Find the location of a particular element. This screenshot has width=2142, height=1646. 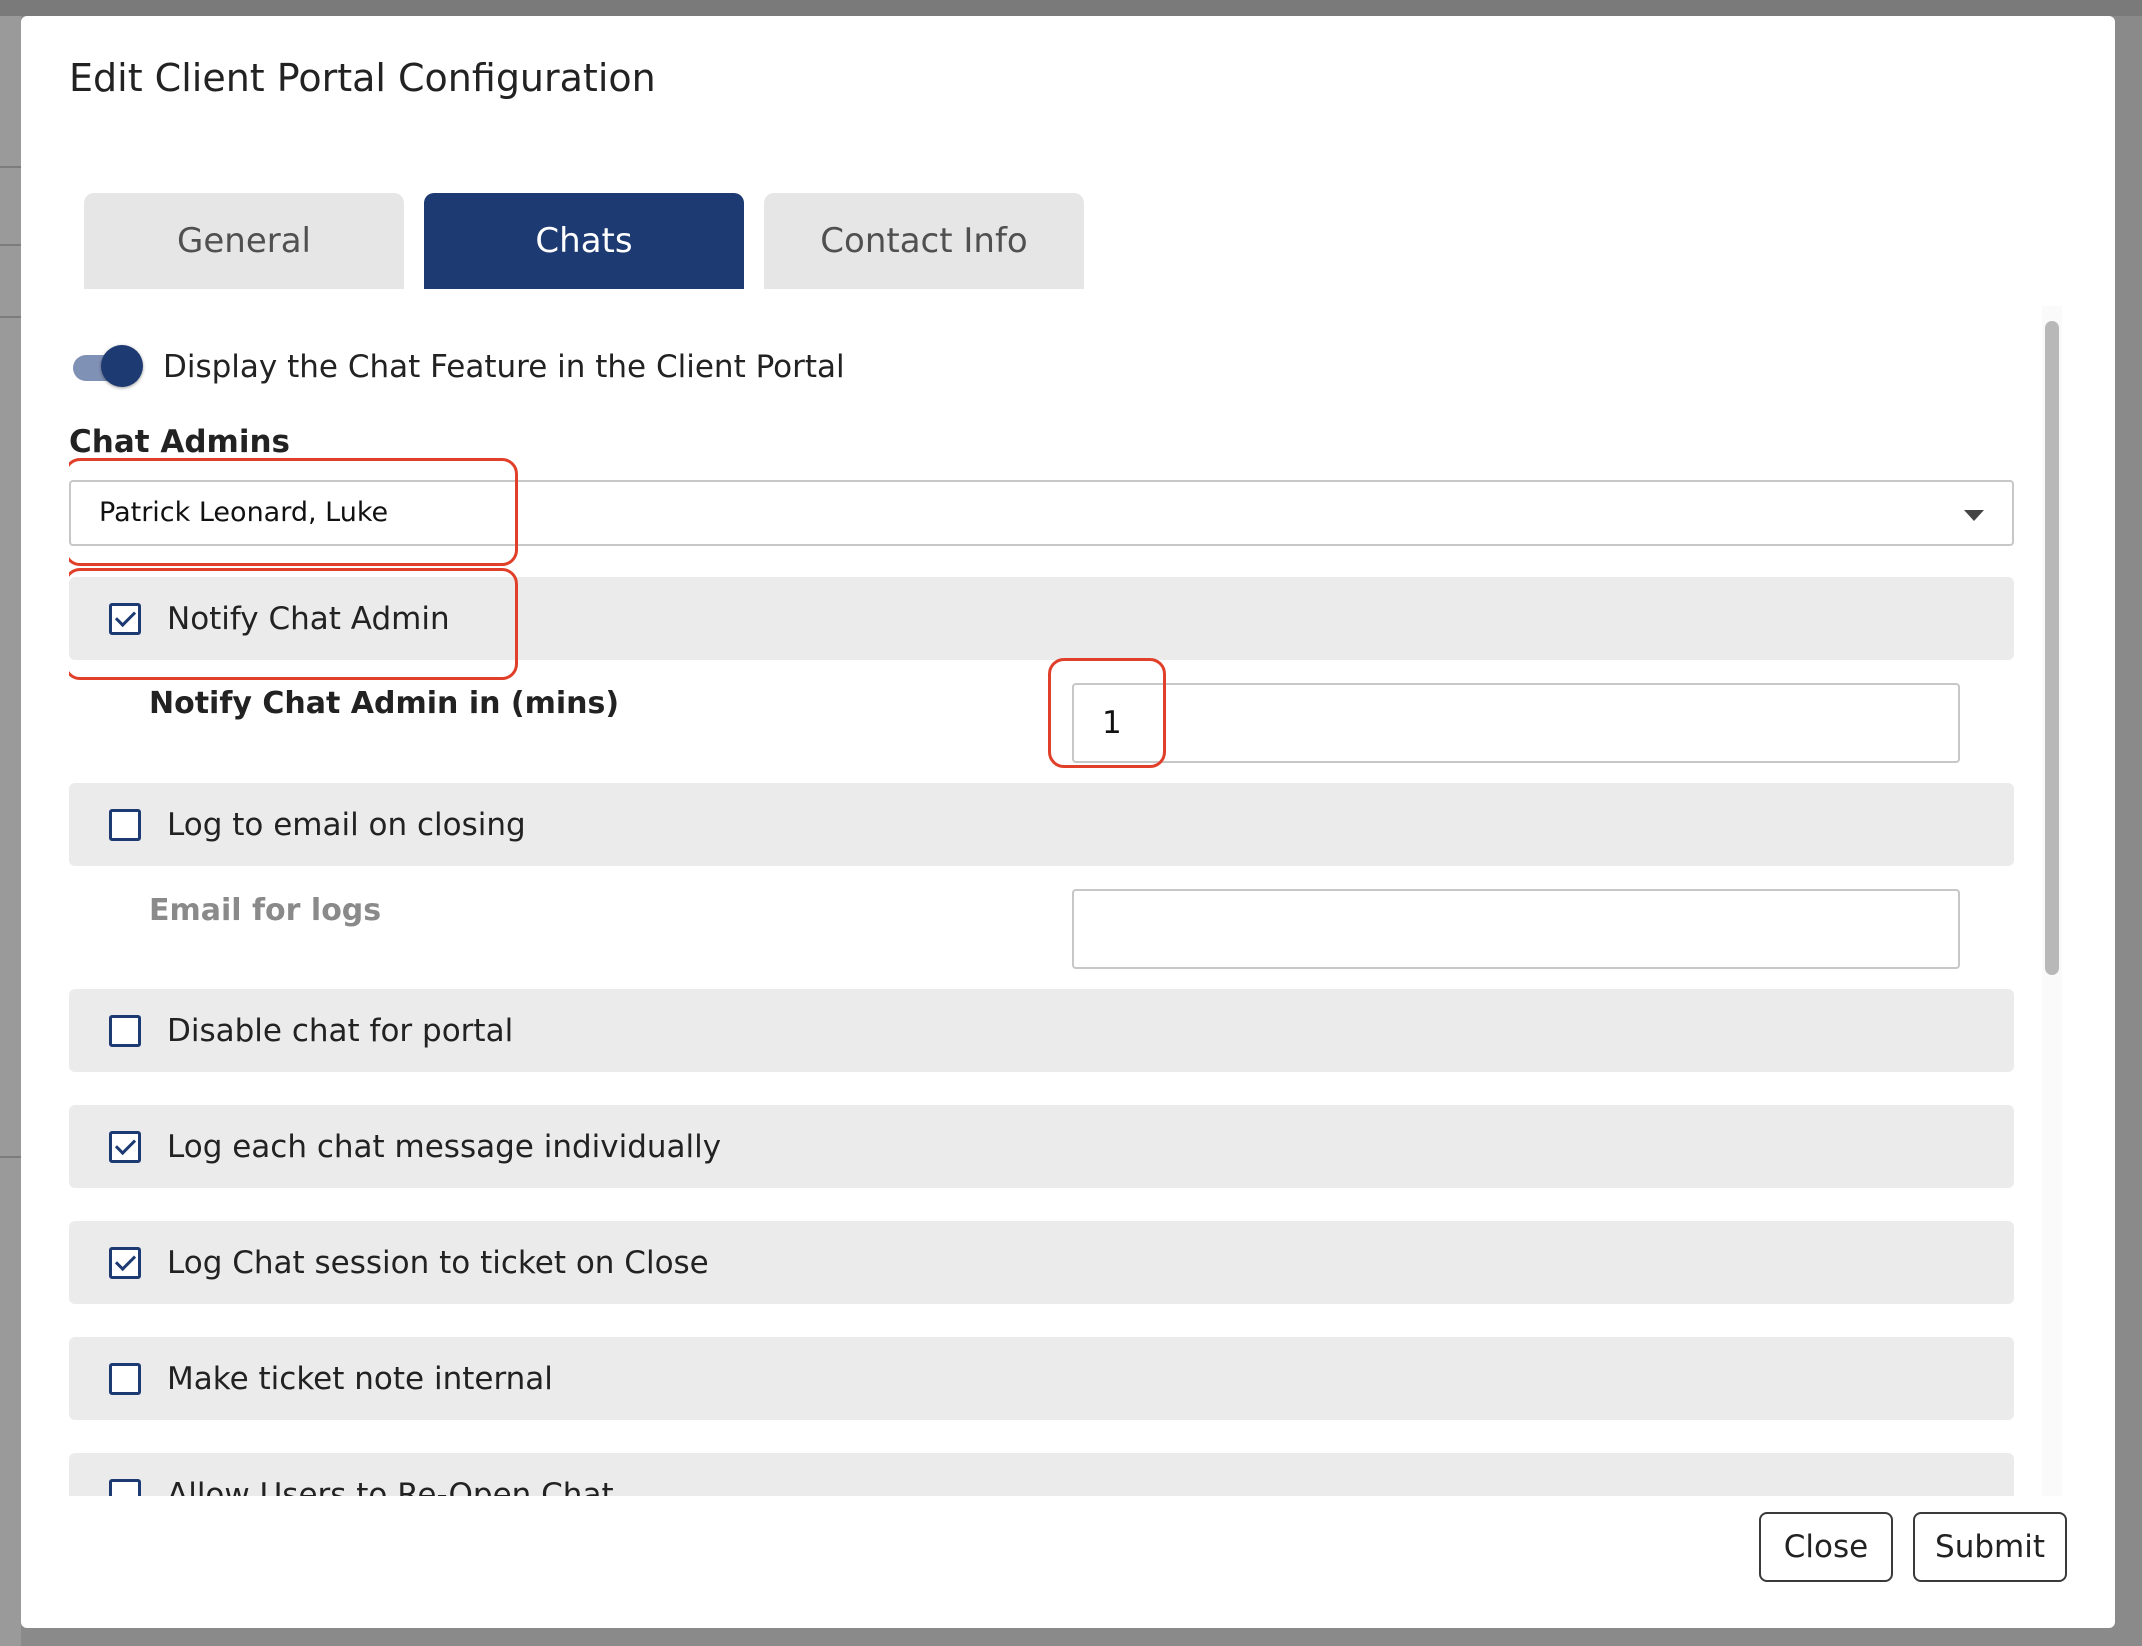

close-button: Close is located at coordinates (1826, 1547).